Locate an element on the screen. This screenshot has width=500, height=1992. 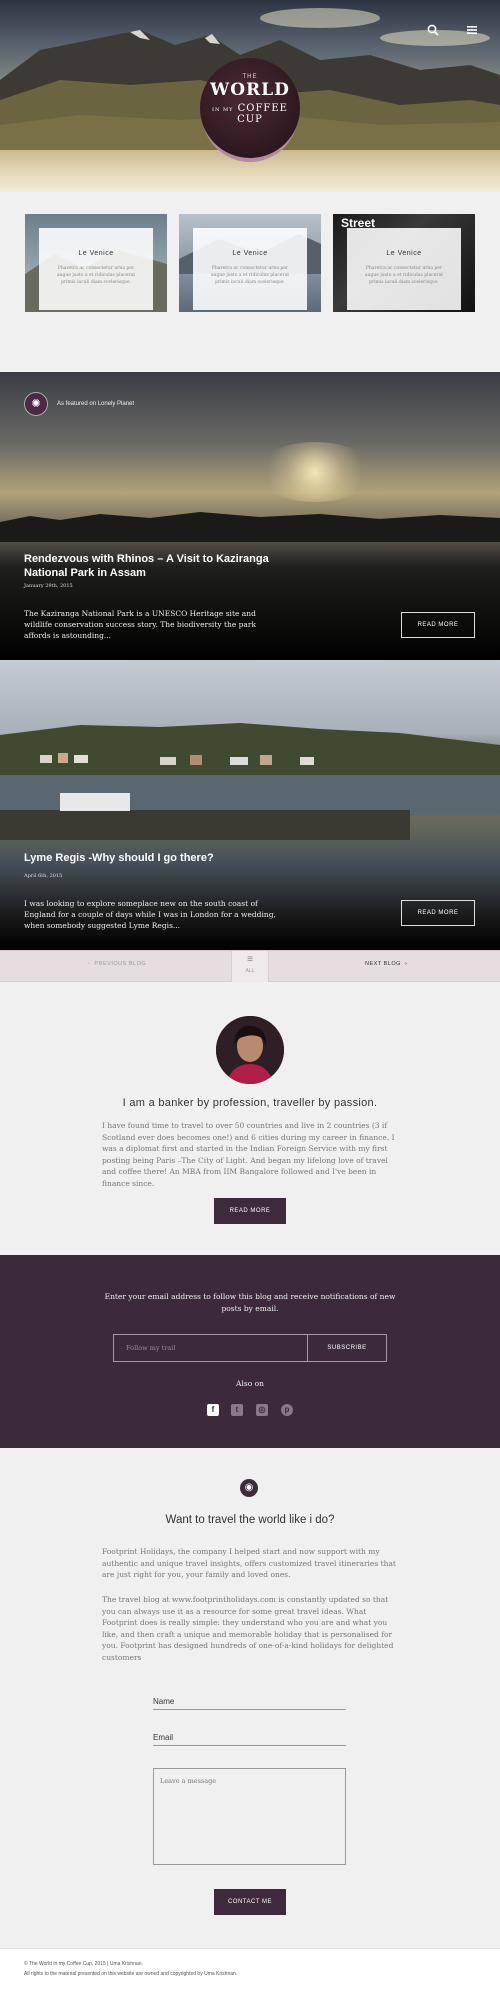
also-on-label: Also on is located at coordinates (250, 1383).